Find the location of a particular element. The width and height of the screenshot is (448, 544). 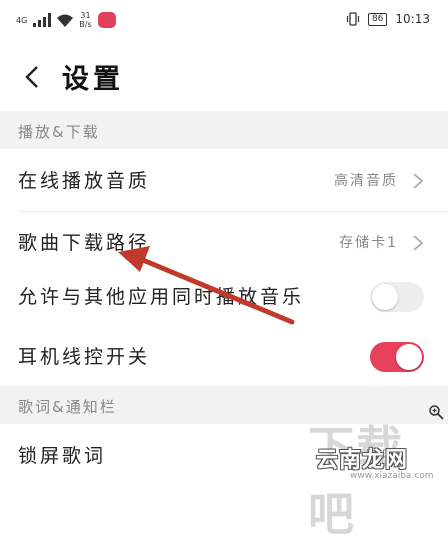

app-notification-icon is located at coordinates (106, 20).